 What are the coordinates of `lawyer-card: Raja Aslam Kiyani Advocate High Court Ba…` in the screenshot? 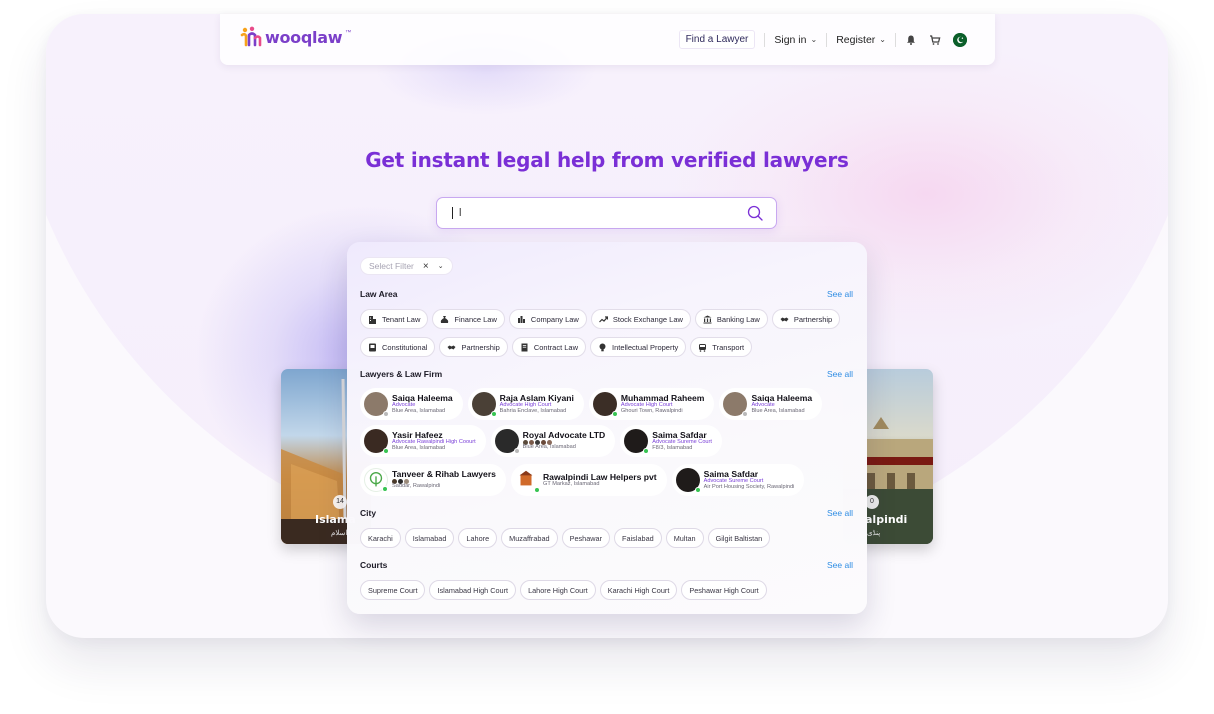 It's located at (525, 404).